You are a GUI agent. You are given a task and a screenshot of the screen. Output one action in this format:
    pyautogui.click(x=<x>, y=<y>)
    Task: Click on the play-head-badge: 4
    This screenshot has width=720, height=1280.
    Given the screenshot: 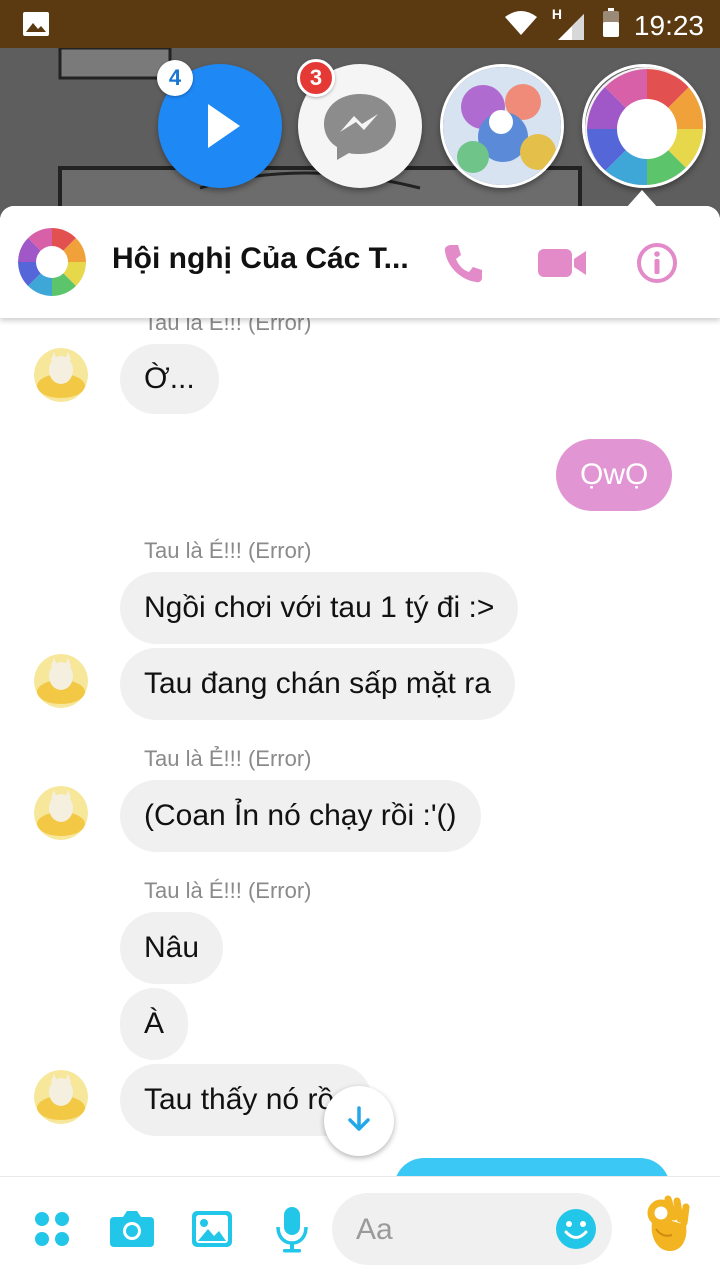 What is the action you would take?
    pyautogui.click(x=175, y=78)
    